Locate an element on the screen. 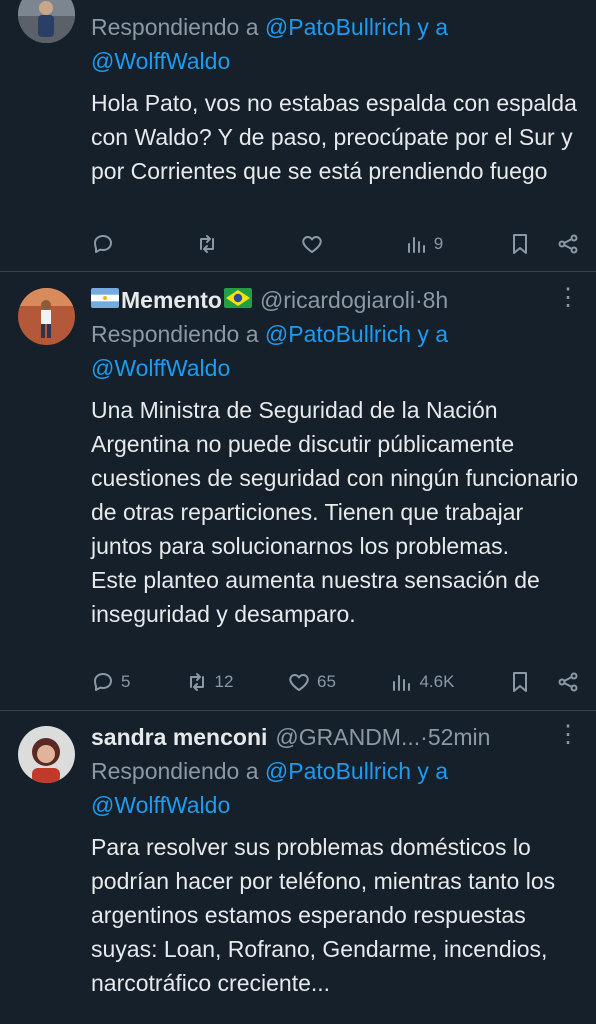 The height and width of the screenshot is (1024, 596). timestamp: 52min is located at coordinates (459, 737).